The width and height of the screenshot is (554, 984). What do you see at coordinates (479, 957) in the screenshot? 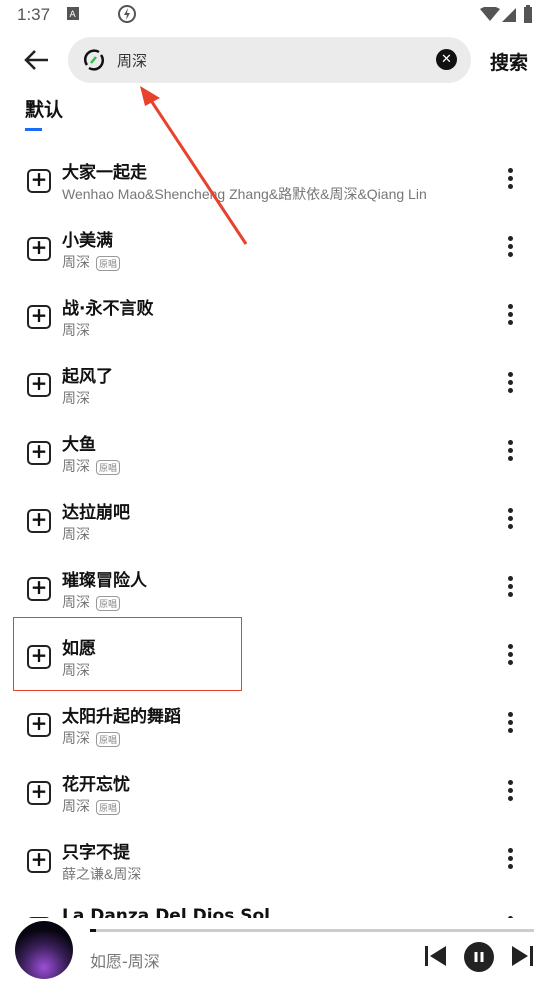
I see `pause-icon` at bounding box center [479, 957].